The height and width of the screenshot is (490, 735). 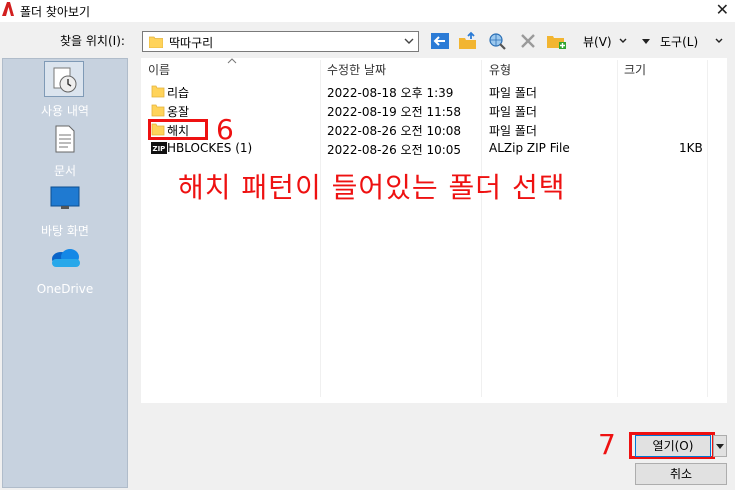 I want to click on annotation-step-7: 7, so click(x=607, y=444).